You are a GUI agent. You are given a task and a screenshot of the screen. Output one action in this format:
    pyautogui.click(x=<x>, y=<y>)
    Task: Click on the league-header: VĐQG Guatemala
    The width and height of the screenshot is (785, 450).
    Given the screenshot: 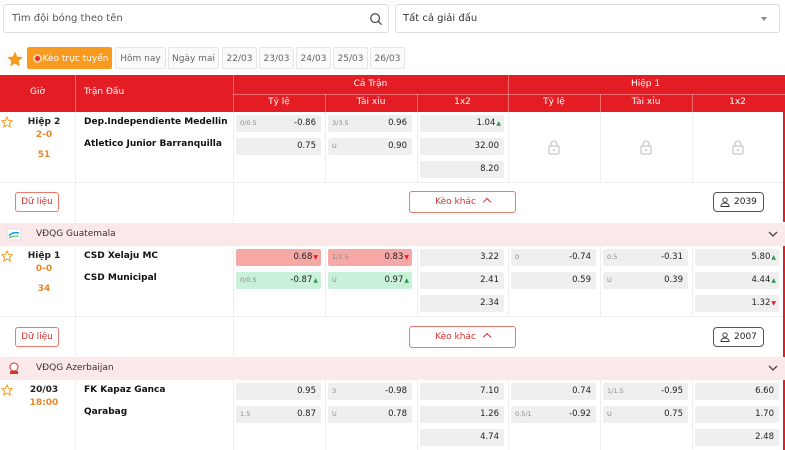 What is the action you would take?
    pyautogui.click(x=392, y=234)
    